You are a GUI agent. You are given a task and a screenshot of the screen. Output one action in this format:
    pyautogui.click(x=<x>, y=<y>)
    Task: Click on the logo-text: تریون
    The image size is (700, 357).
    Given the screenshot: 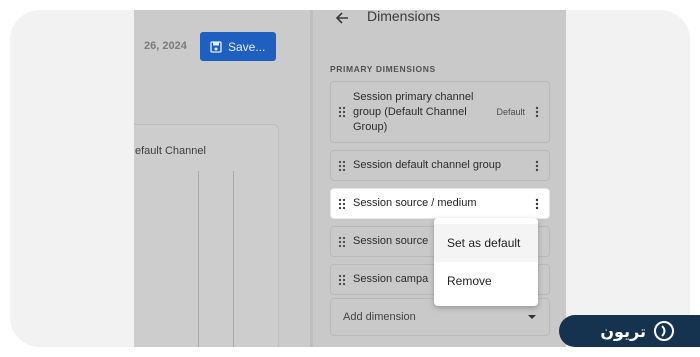 What is the action you would take?
    pyautogui.click(x=623, y=331)
    